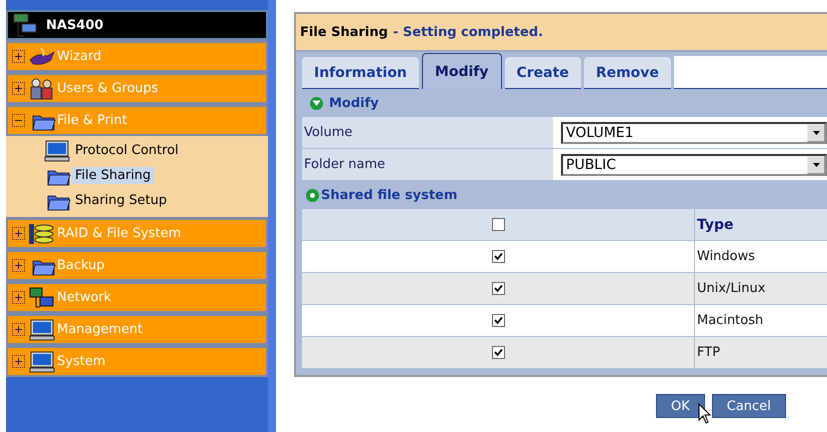 This screenshot has height=432, width=827. I want to click on field-label: Folder name, so click(427, 164).